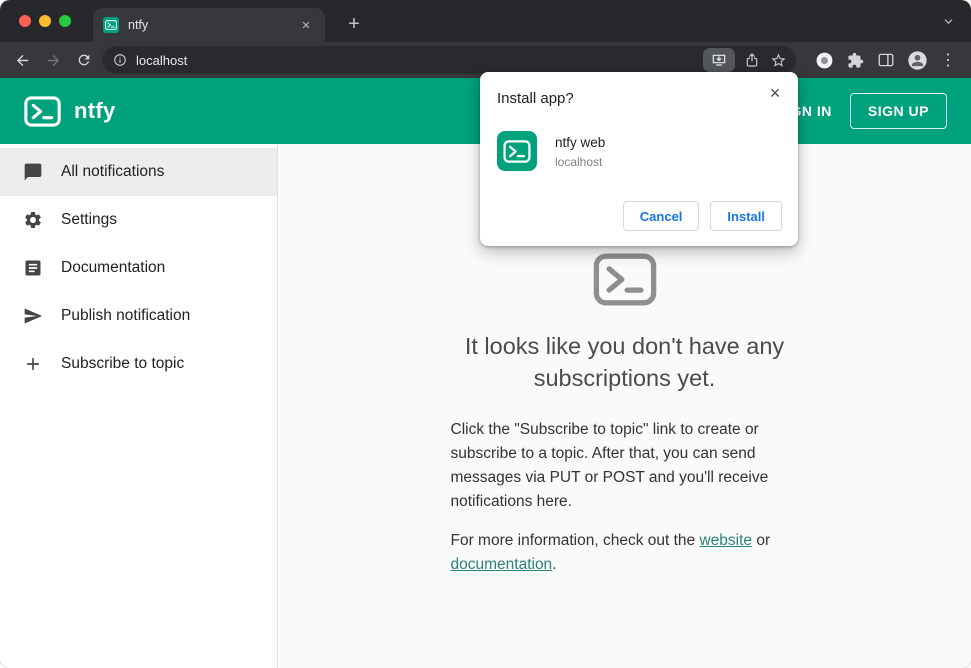 This screenshot has width=971, height=668. I want to click on back-icon, so click(22, 60).